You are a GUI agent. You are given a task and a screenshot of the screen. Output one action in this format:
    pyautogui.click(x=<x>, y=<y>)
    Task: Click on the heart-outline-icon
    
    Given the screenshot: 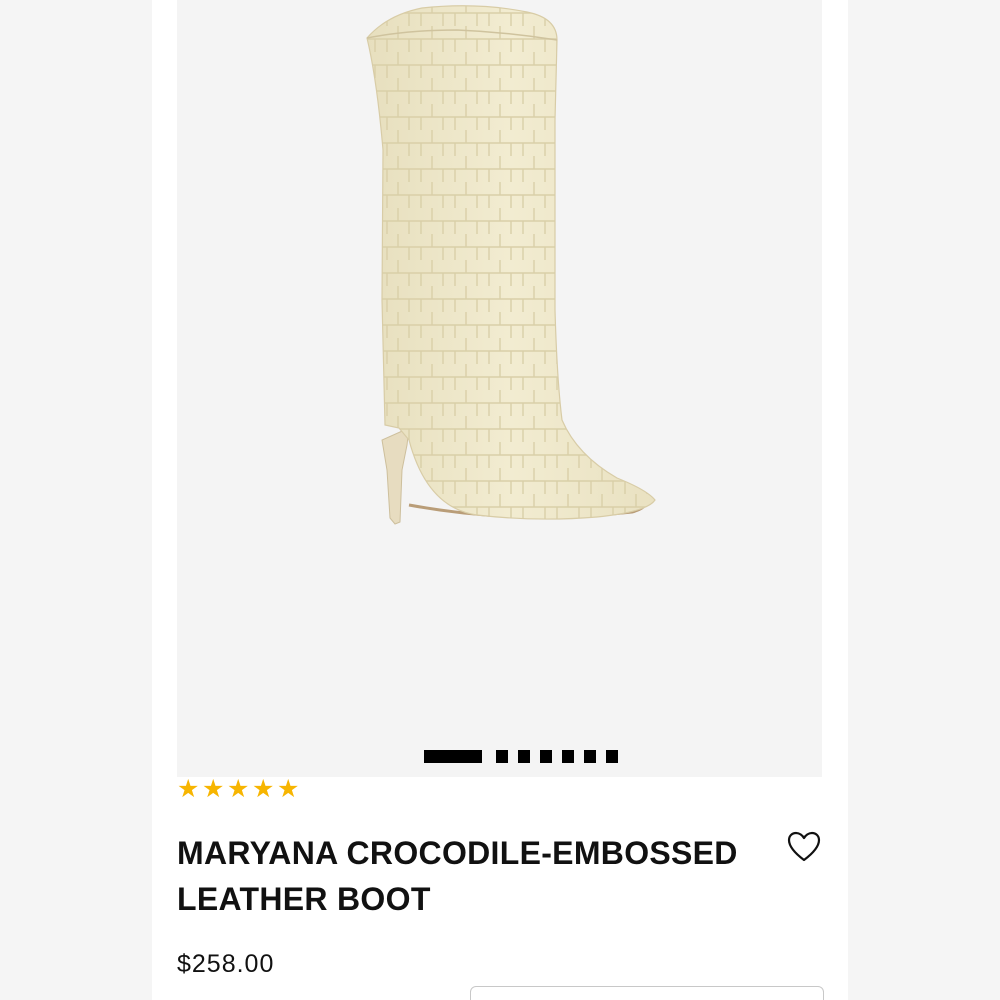 What is the action you would take?
    pyautogui.click(x=804, y=846)
    